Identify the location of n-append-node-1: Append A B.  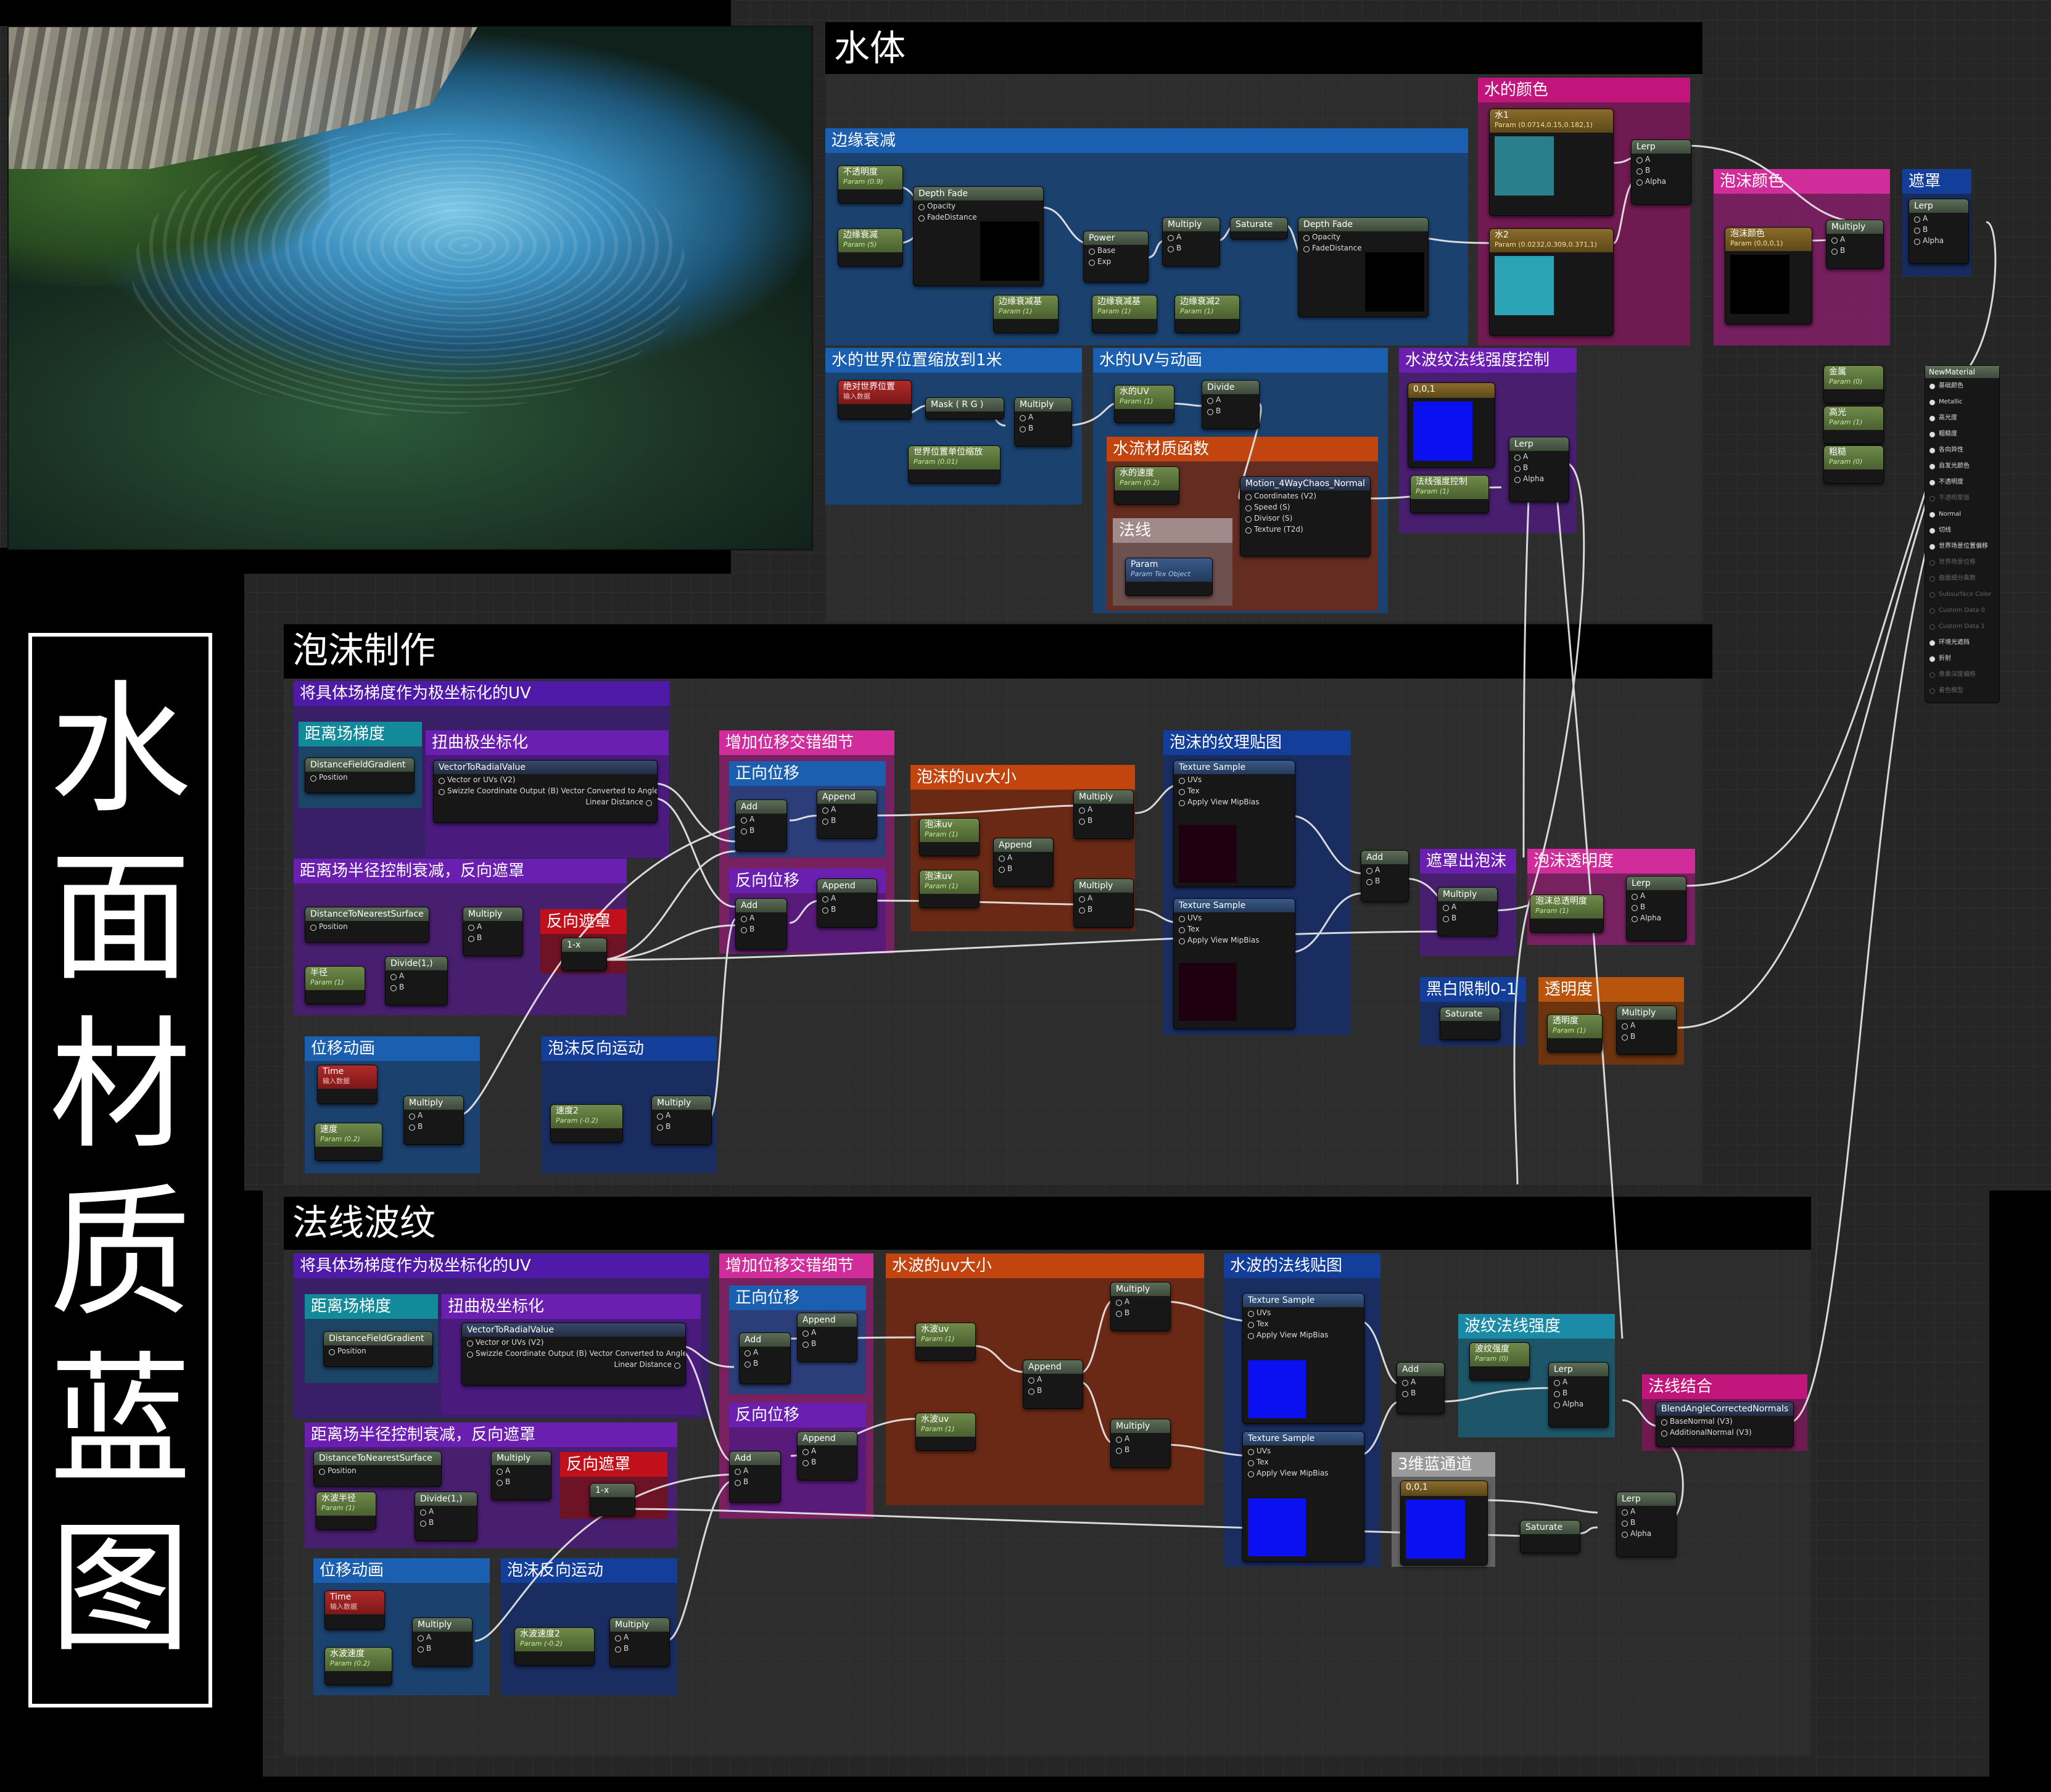
(827, 1338).